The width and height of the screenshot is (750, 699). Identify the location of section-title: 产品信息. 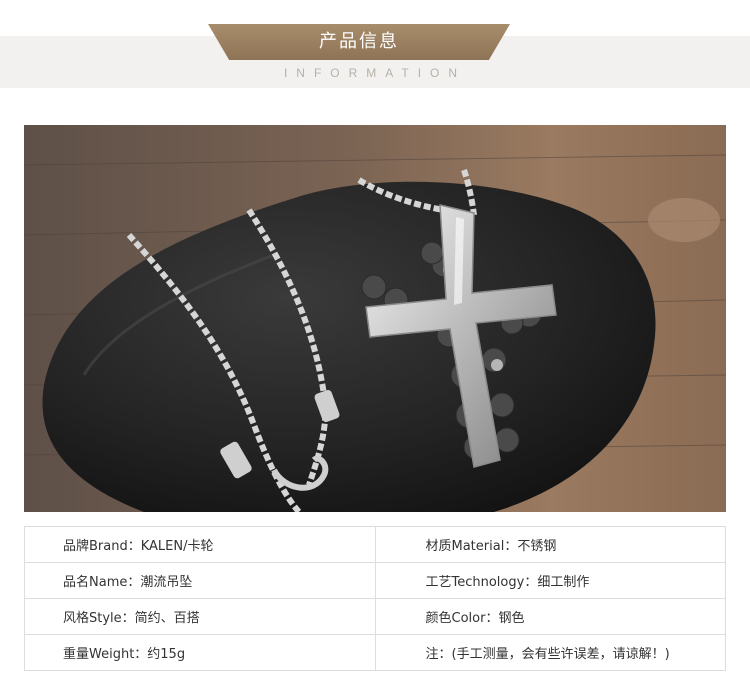
(359, 41).